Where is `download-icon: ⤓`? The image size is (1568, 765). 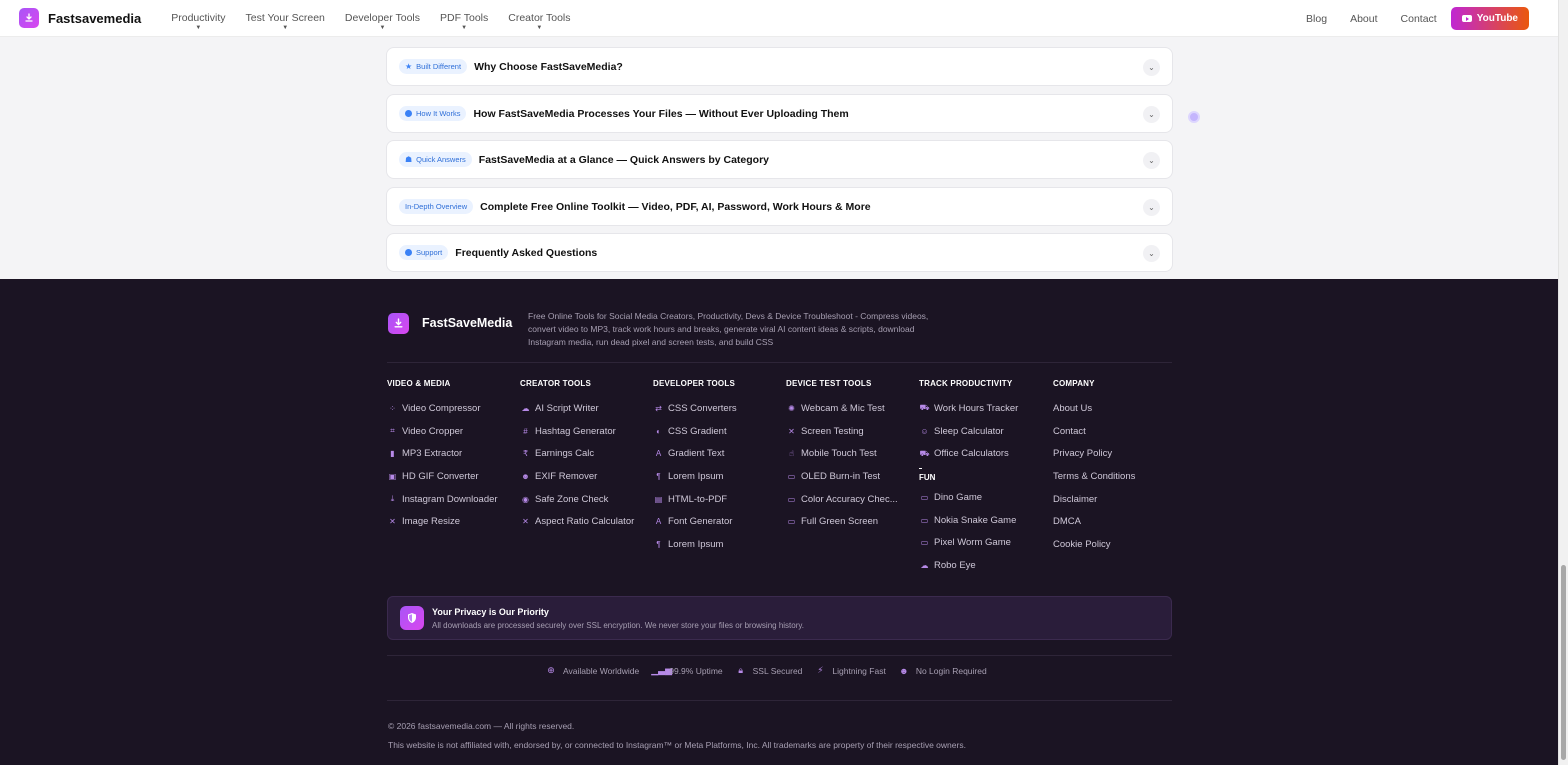 download-icon: ⤓ is located at coordinates (392, 499).